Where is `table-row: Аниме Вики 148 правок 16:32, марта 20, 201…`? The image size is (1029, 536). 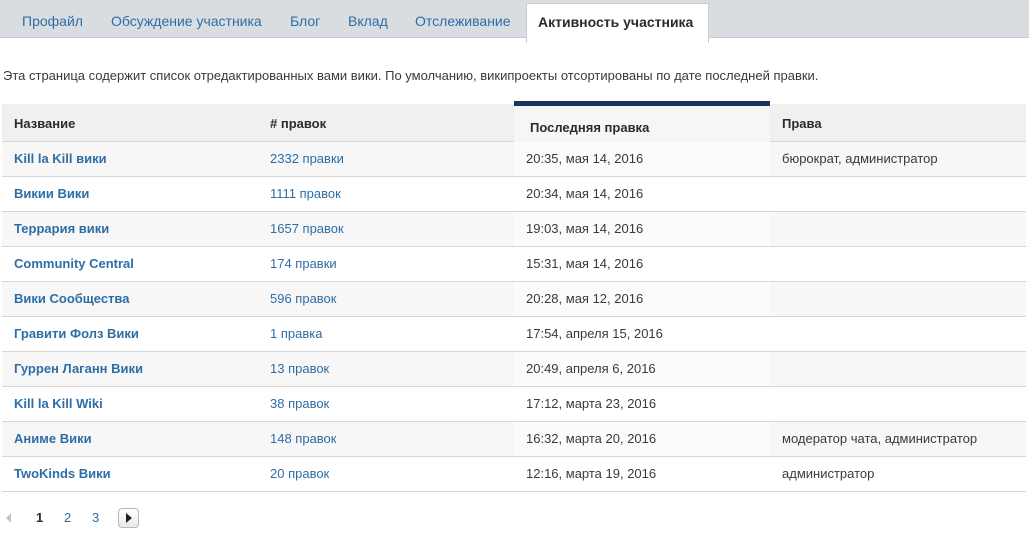 table-row: Аниме Вики 148 правок 16:32, марта 20, 201… is located at coordinates (514, 439).